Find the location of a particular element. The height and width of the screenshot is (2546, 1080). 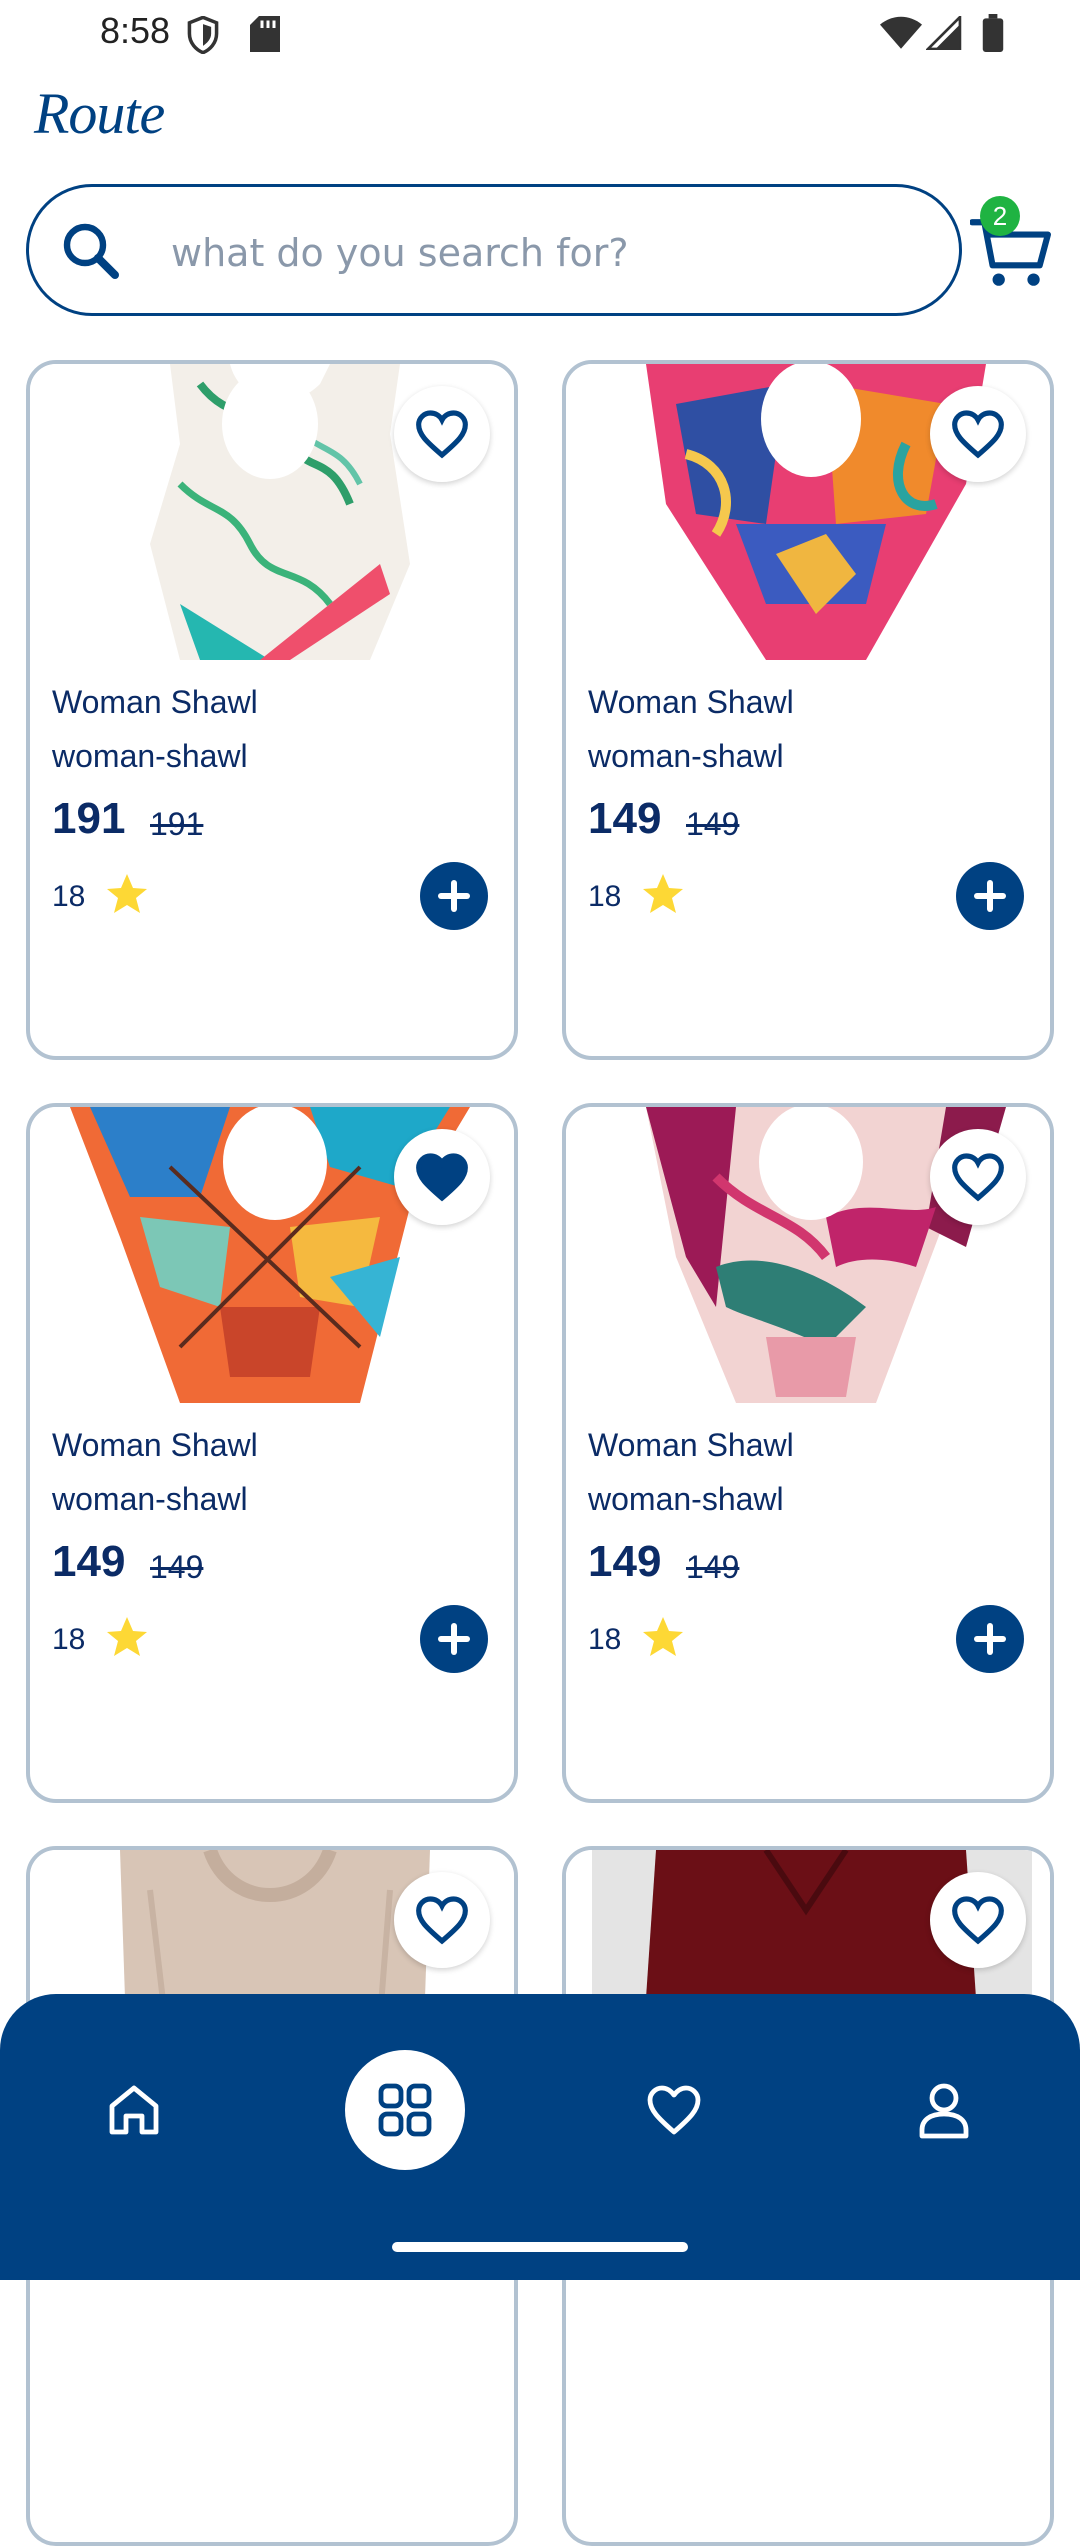

home-icon is located at coordinates (134, 2110).